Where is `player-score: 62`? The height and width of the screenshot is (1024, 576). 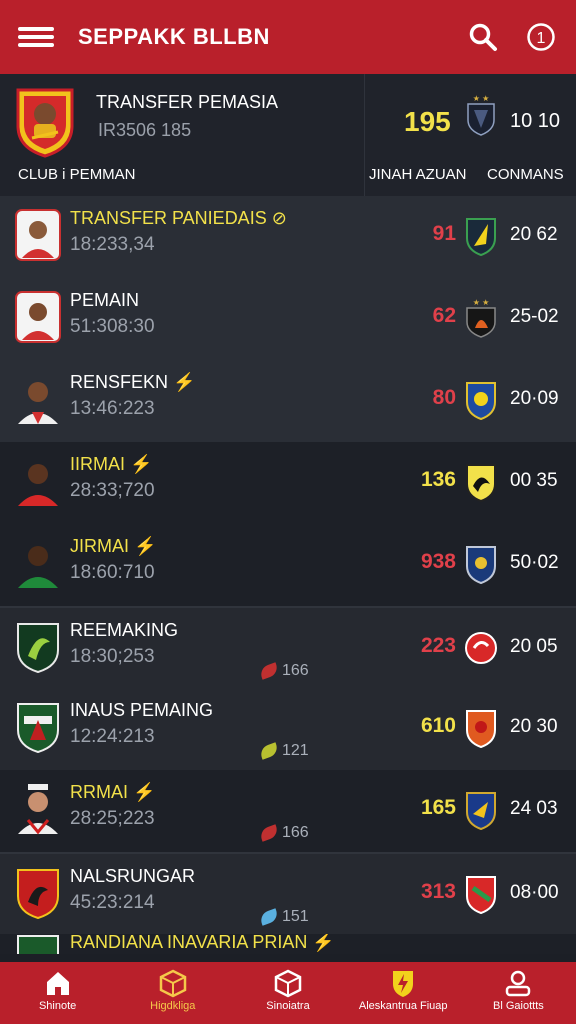 player-score: 62 is located at coordinates (444, 315).